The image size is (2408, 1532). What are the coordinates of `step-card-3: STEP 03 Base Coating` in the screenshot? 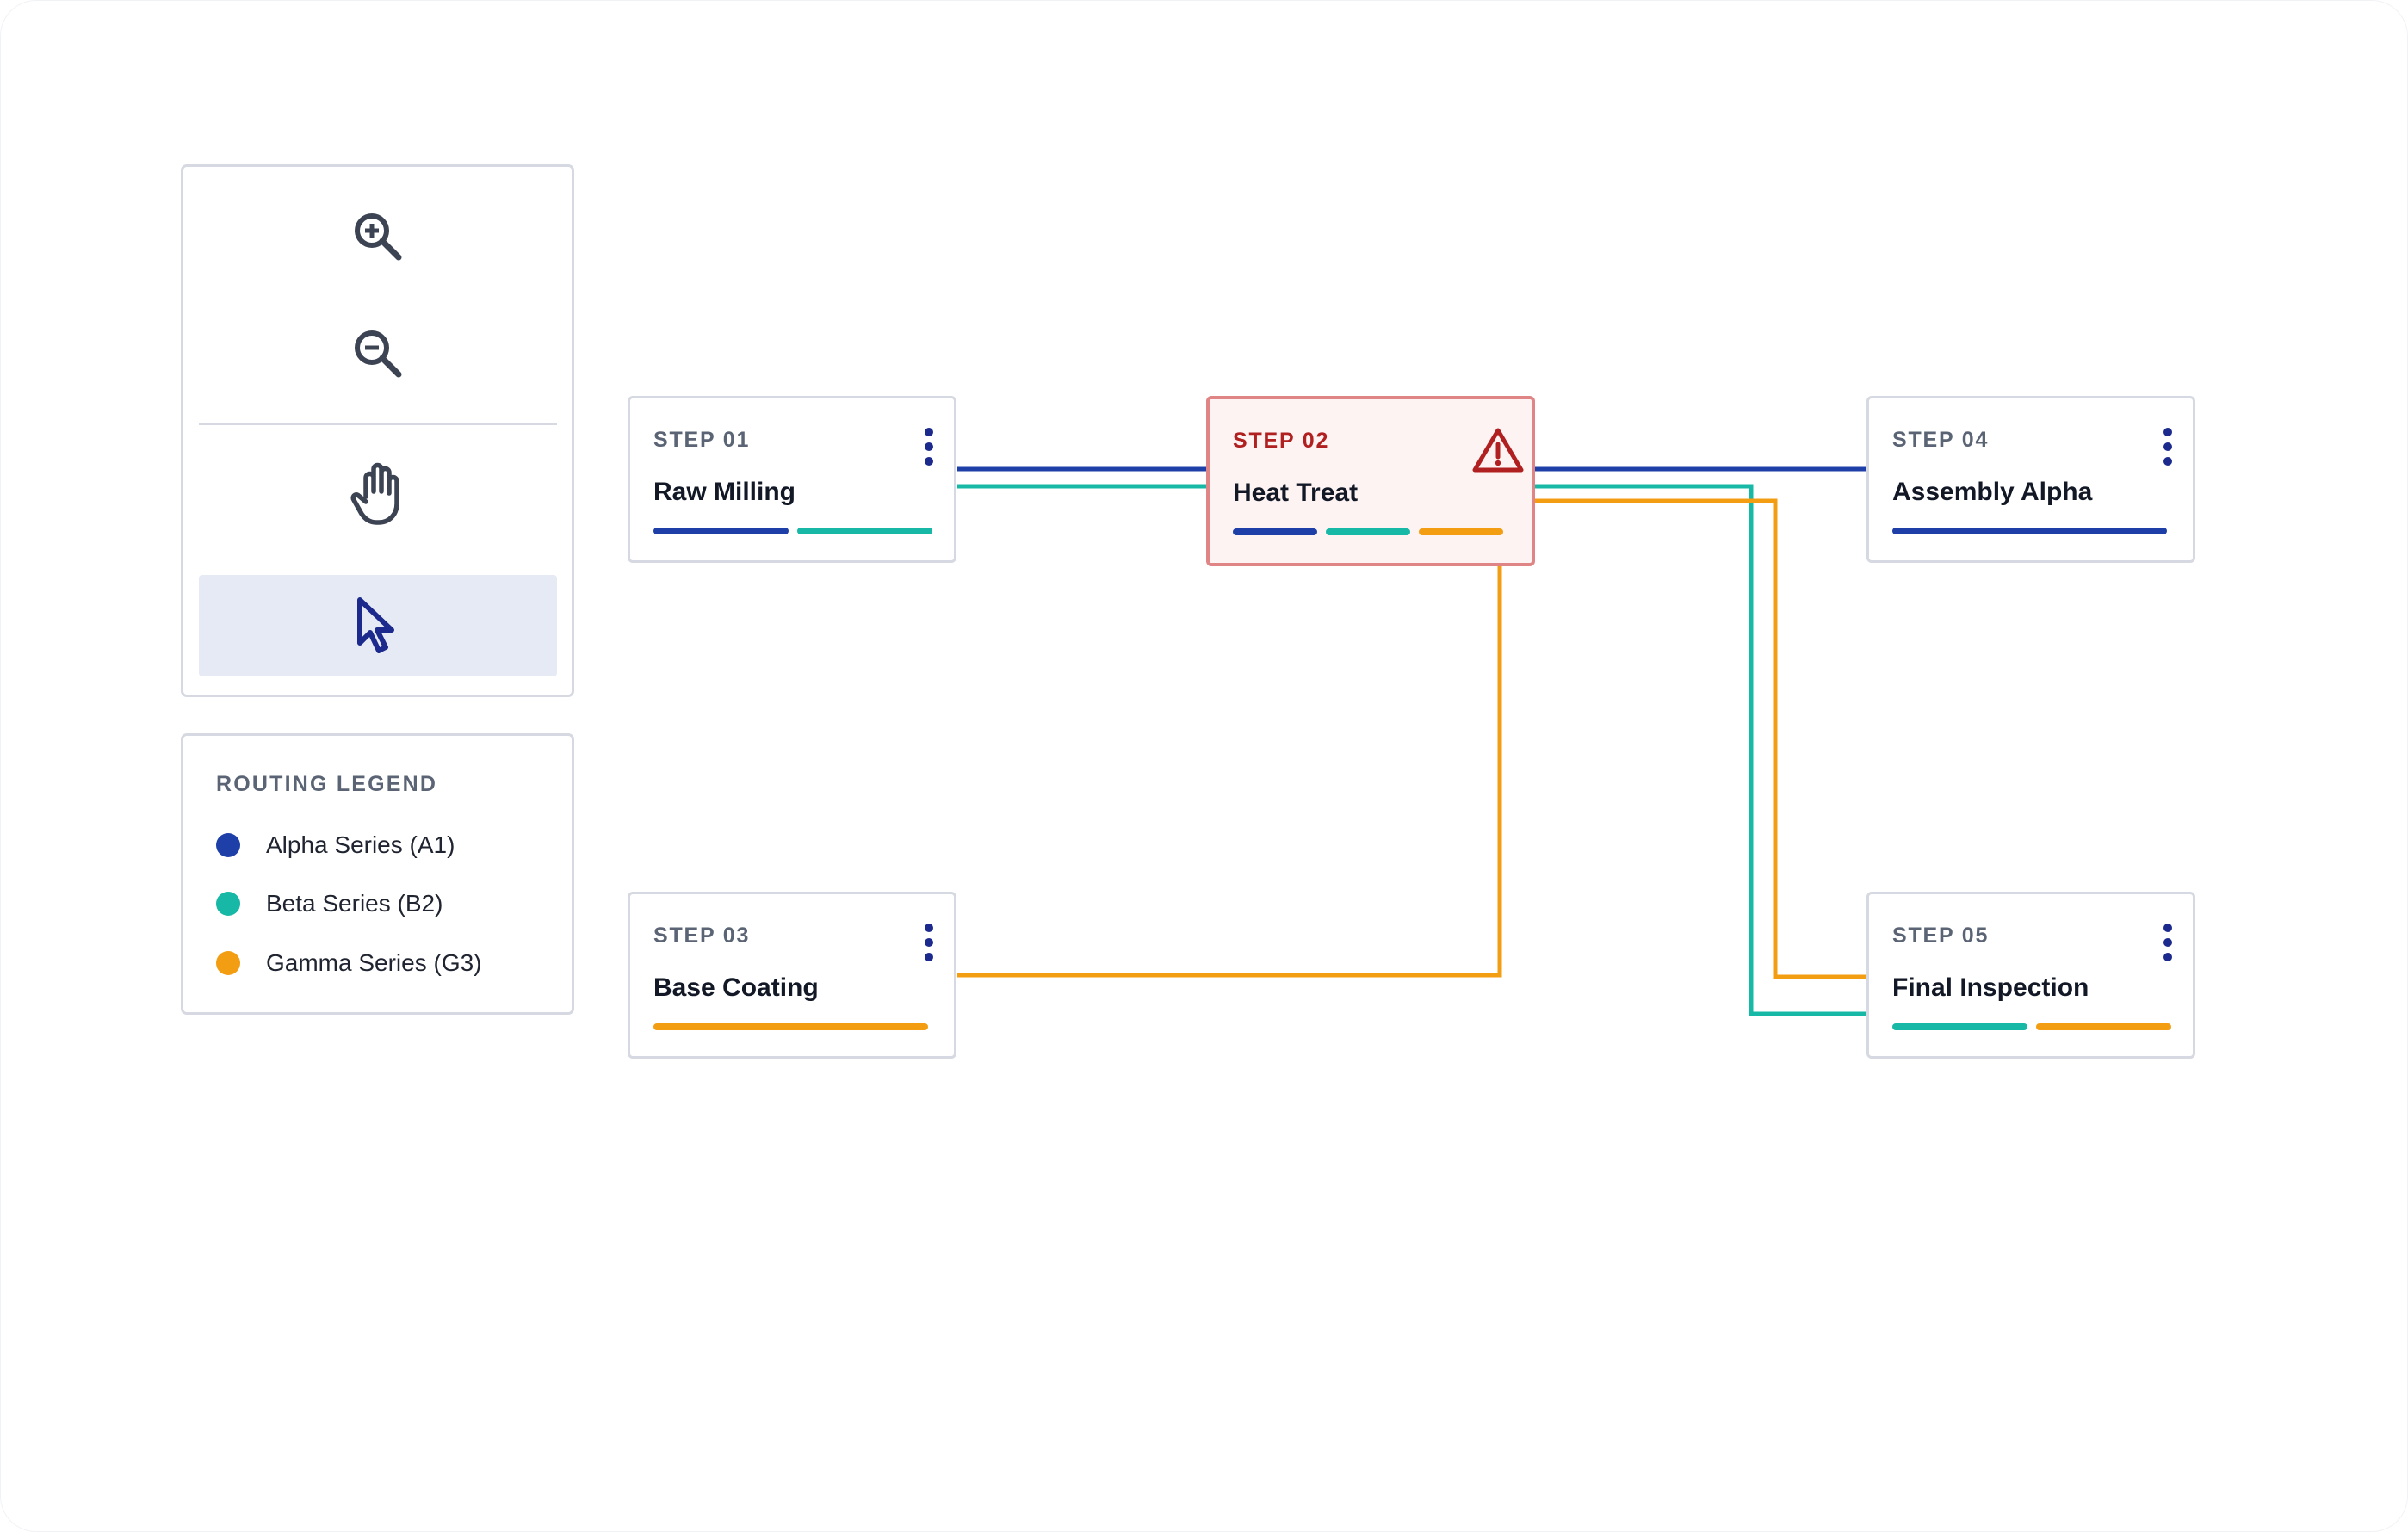 It's located at (792, 975).